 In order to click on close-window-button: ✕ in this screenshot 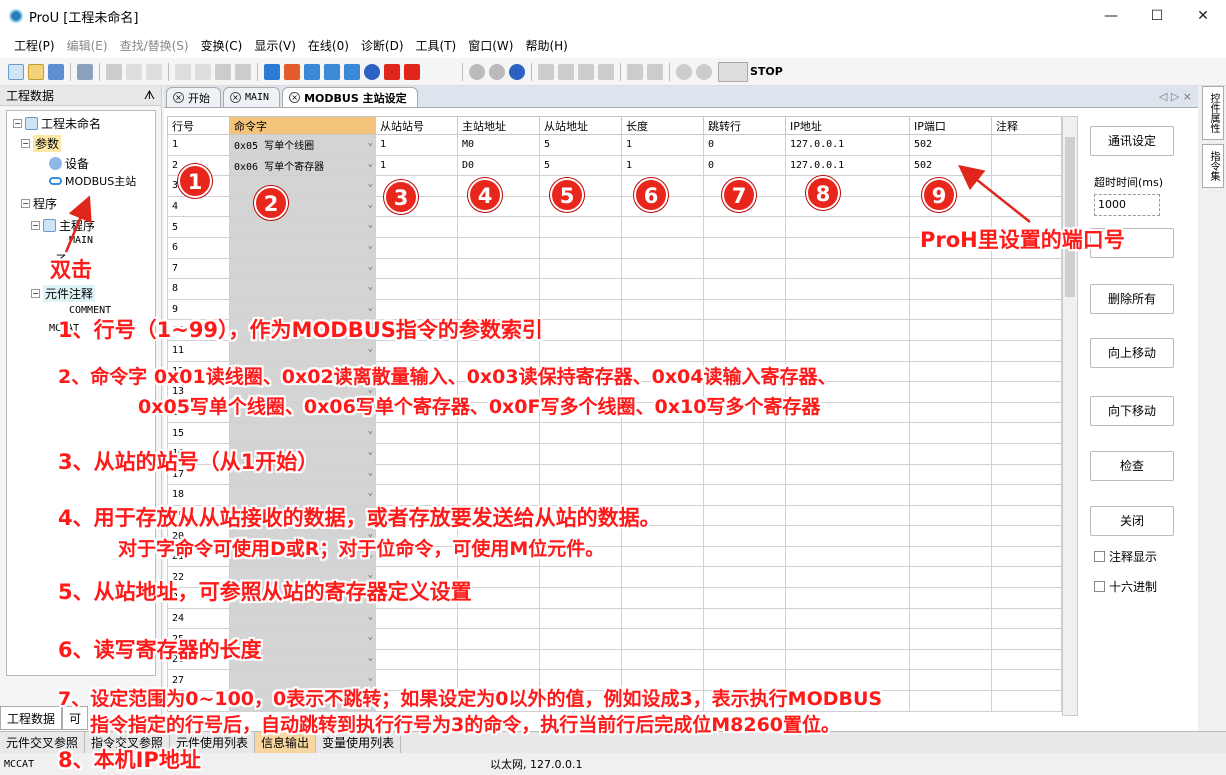, I will do `click(1203, 16)`.